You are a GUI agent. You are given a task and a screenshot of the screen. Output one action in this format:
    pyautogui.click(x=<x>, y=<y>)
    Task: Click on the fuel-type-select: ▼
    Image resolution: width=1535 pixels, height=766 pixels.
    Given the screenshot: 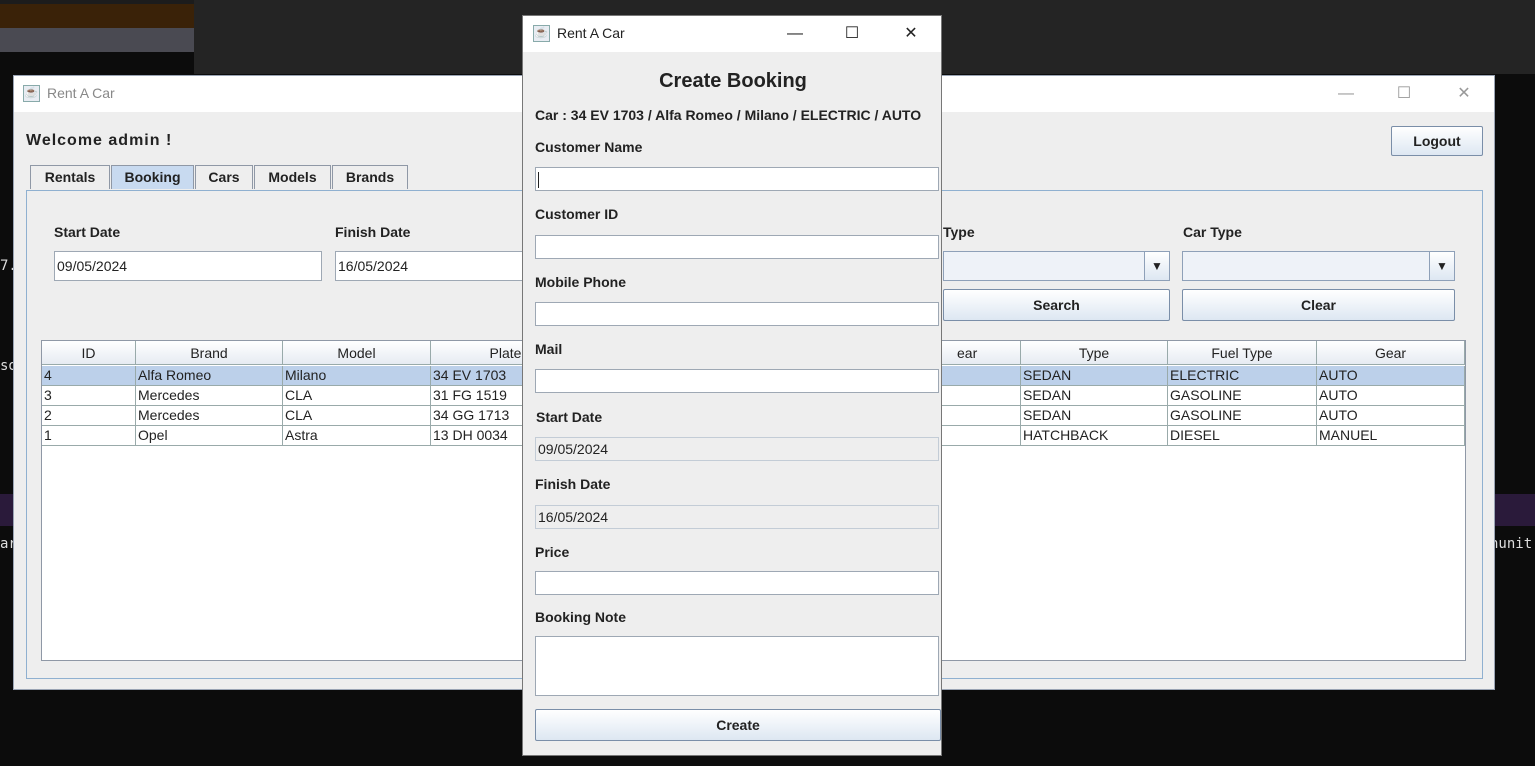 What is the action you would take?
    pyautogui.click(x=1056, y=266)
    